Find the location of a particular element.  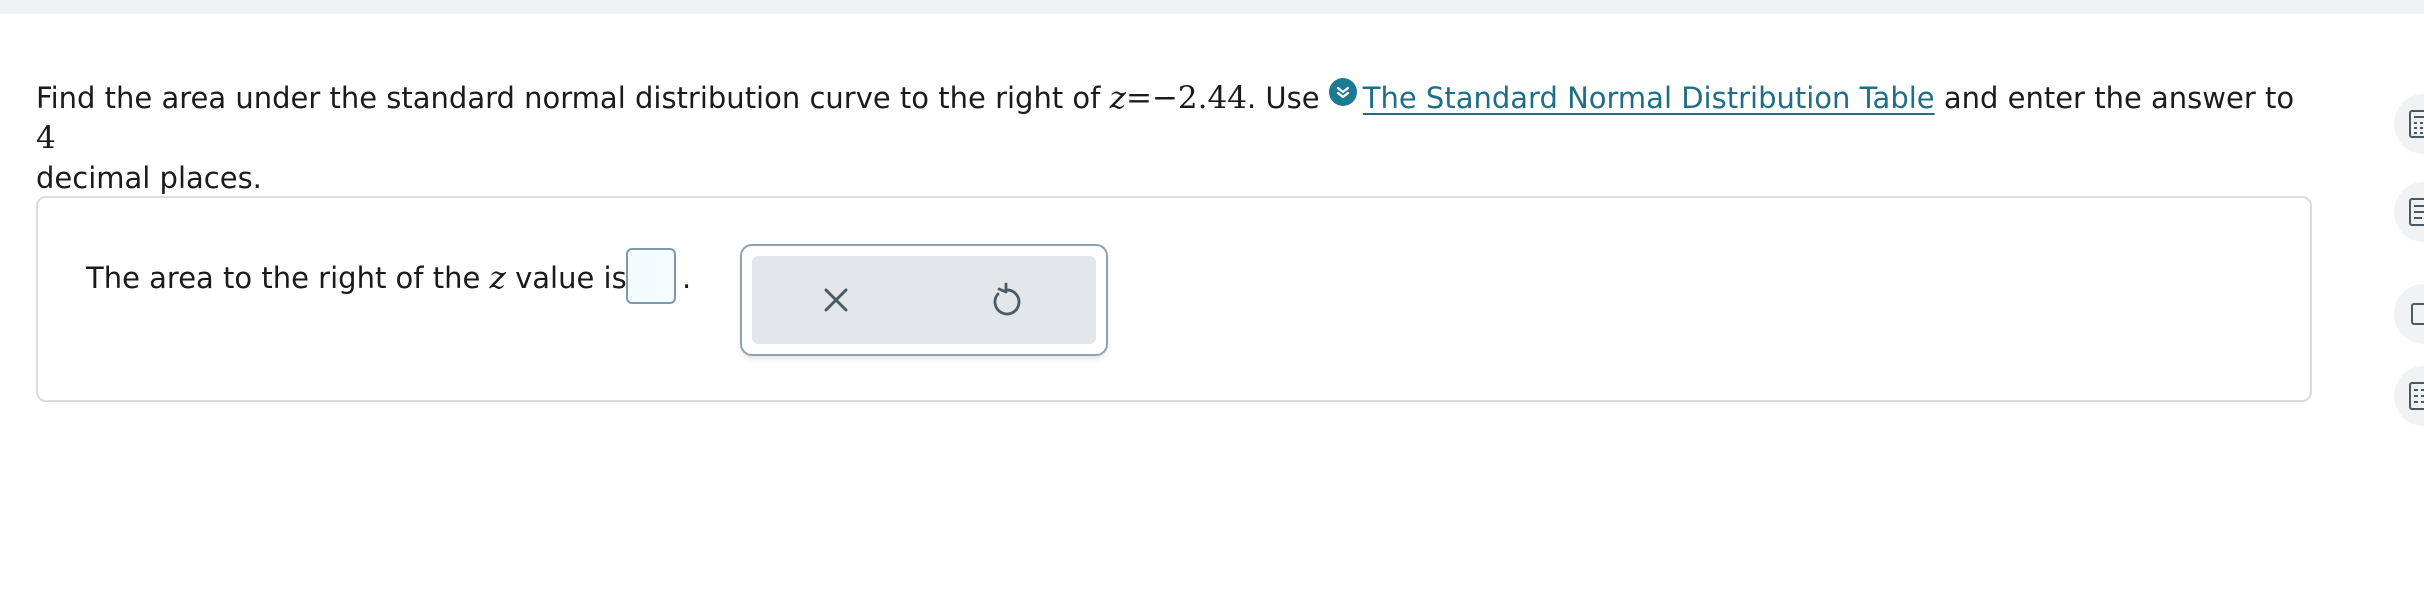

document-button is located at coordinates (2409, 212).